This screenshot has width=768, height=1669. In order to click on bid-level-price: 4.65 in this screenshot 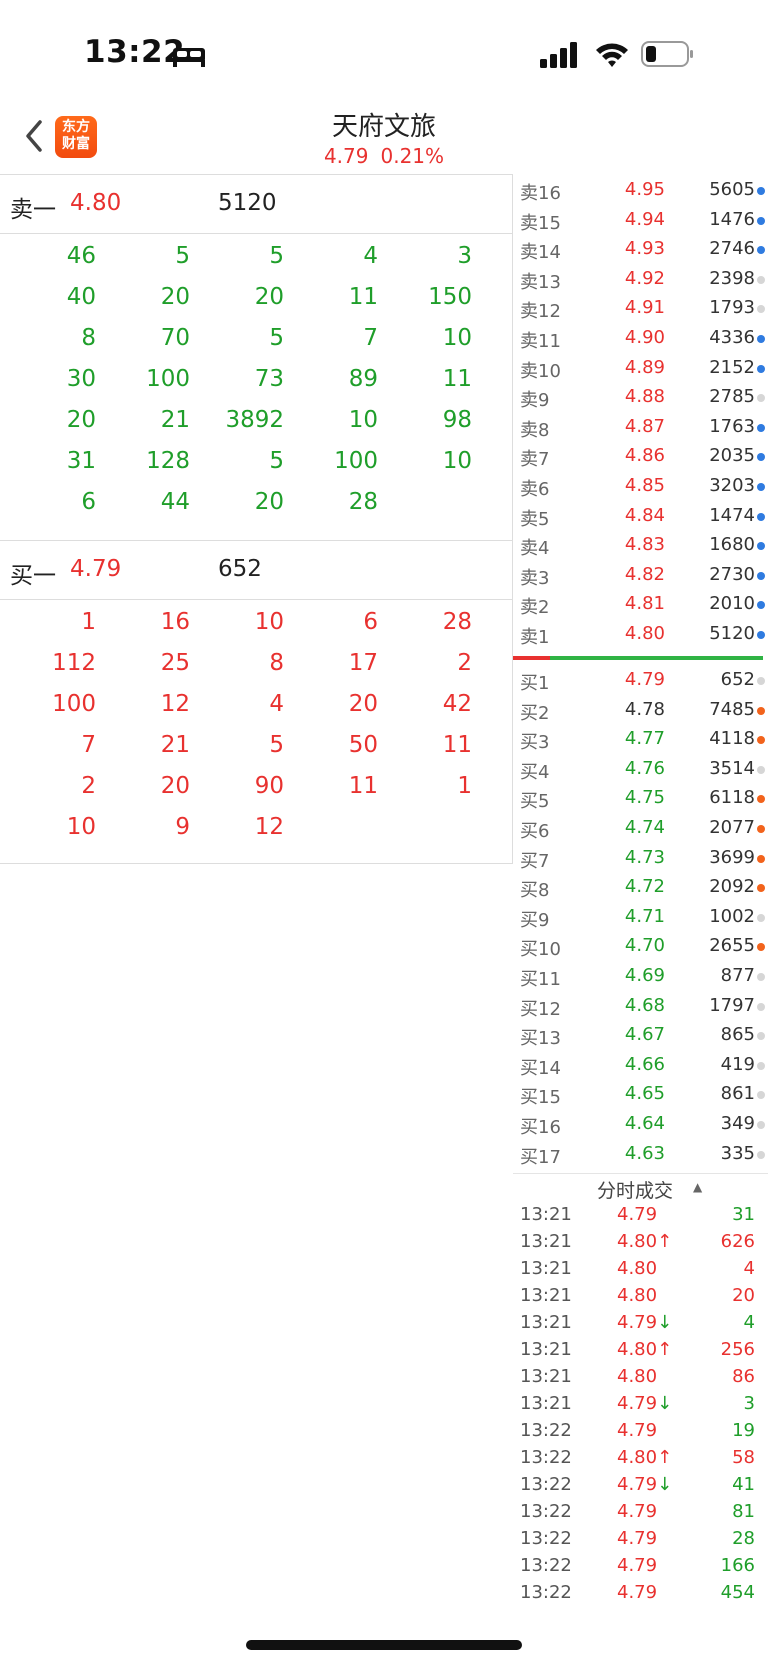, I will do `click(644, 1094)`.